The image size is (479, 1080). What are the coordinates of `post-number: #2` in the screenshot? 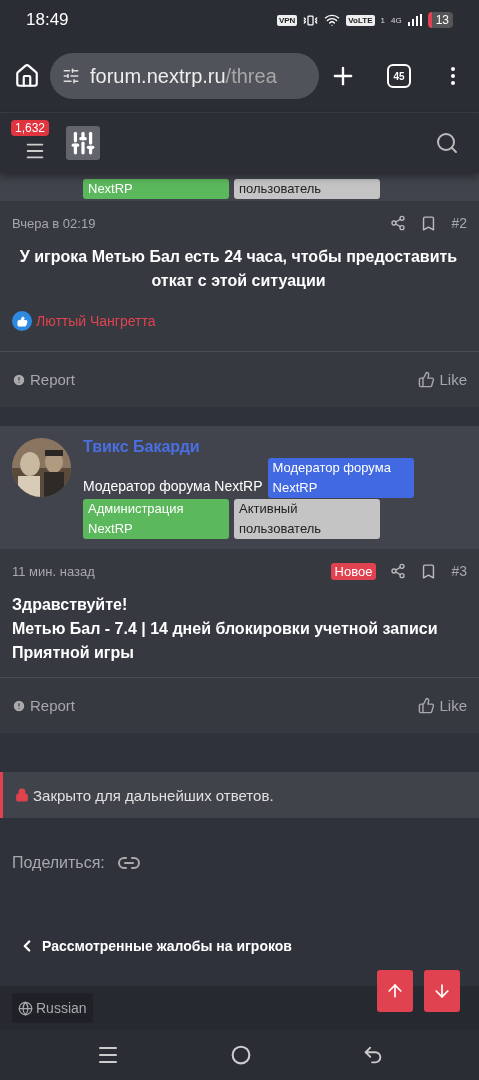 It's located at (459, 223).